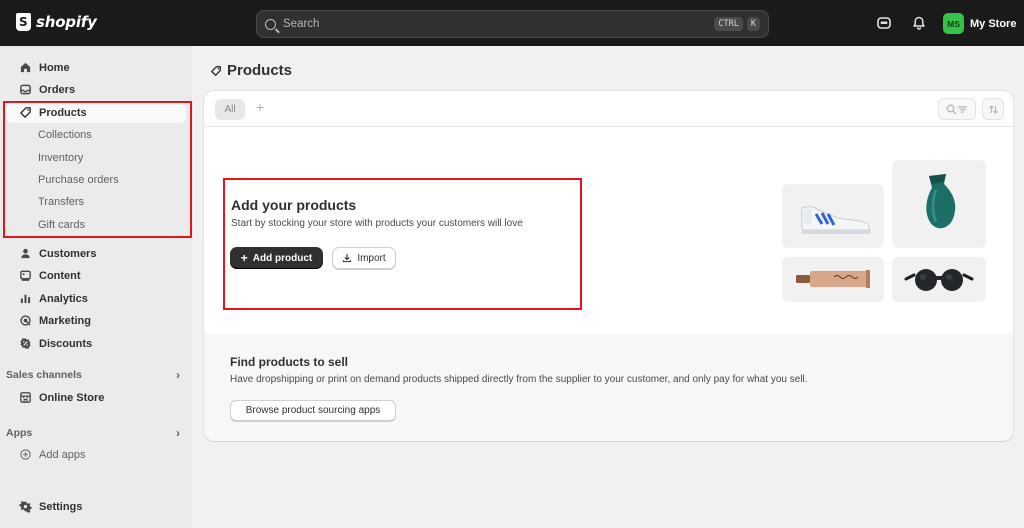 This screenshot has width=1024, height=528. I want to click on search-bar: CTRL K, so click(512, 24).